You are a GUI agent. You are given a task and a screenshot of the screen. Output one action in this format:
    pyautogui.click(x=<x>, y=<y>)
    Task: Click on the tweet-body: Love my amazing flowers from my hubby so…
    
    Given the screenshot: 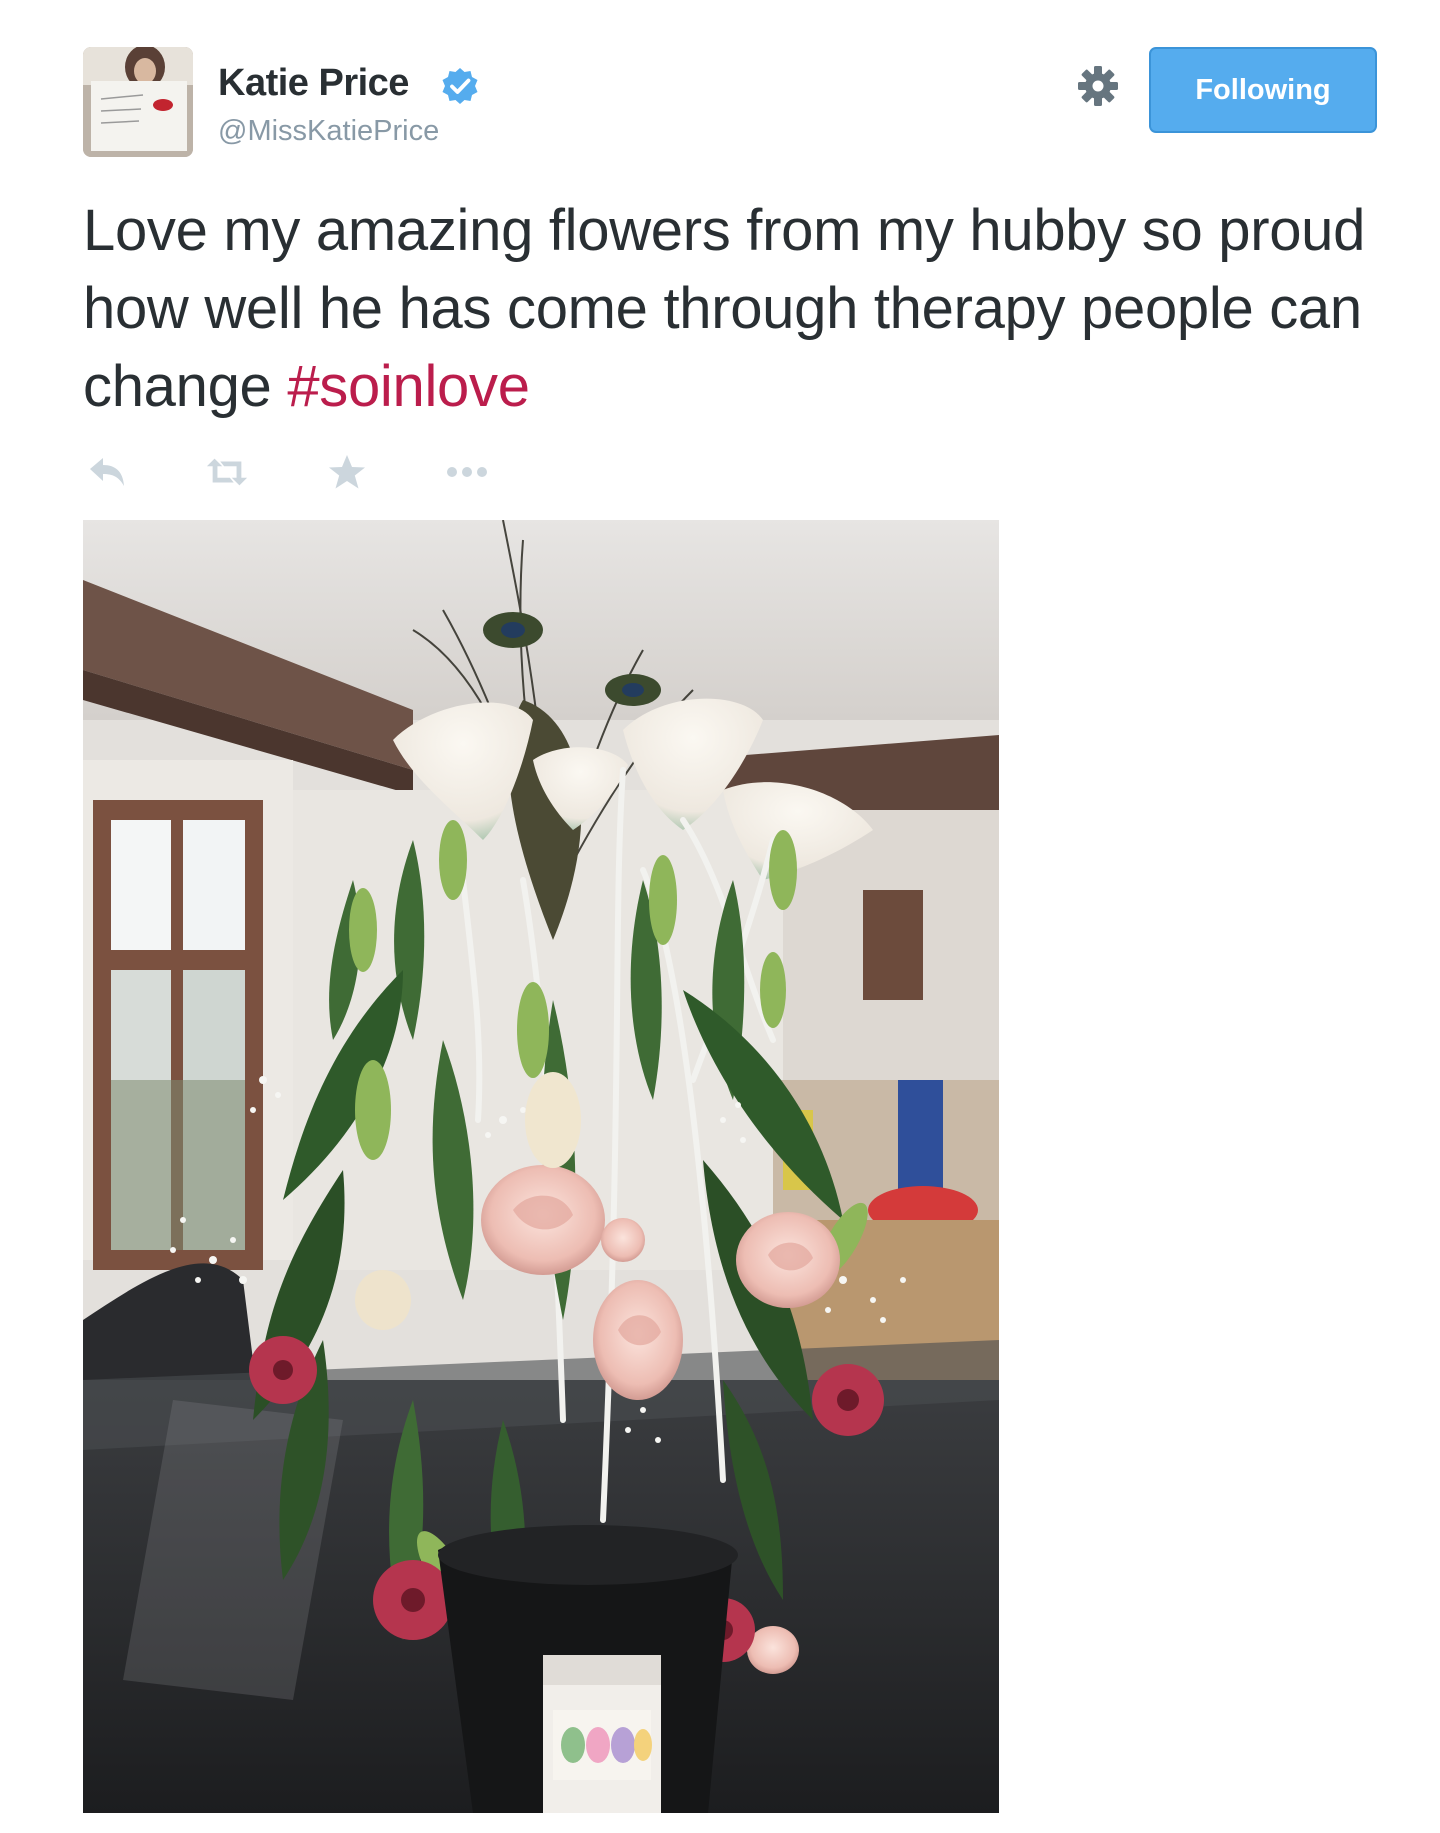 What is the action you would take?
    pyautogui.click(x=724, y=308)
    